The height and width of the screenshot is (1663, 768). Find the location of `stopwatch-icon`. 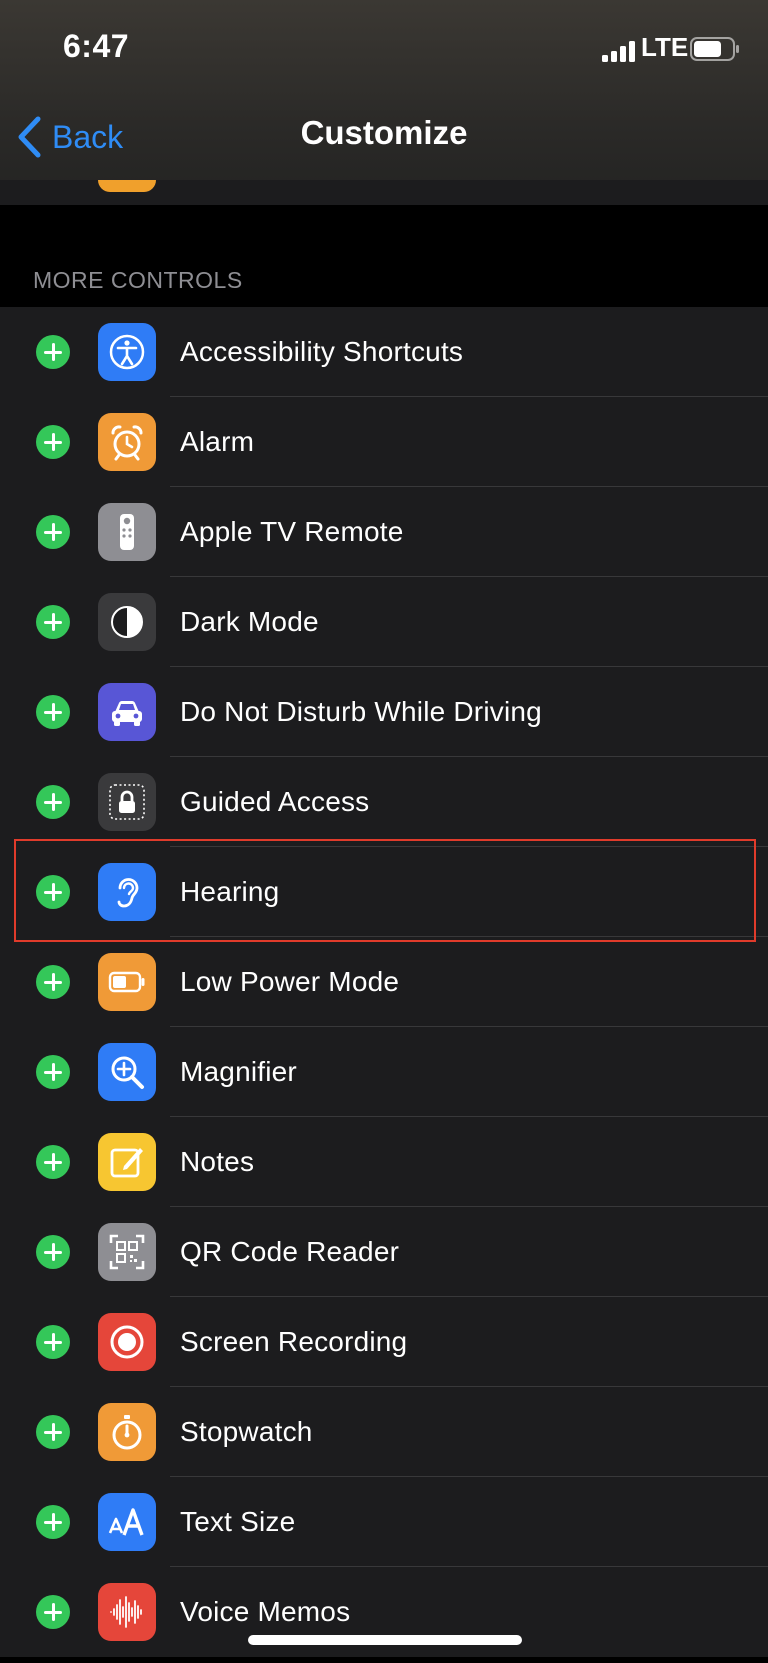

stopwatch-icon is located at coordinates (127, 1432).